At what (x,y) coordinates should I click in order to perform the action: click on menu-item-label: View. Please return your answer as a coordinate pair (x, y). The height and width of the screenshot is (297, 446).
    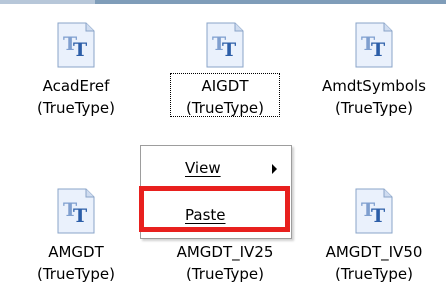
    Looking at the image, I should click on (203, 168).